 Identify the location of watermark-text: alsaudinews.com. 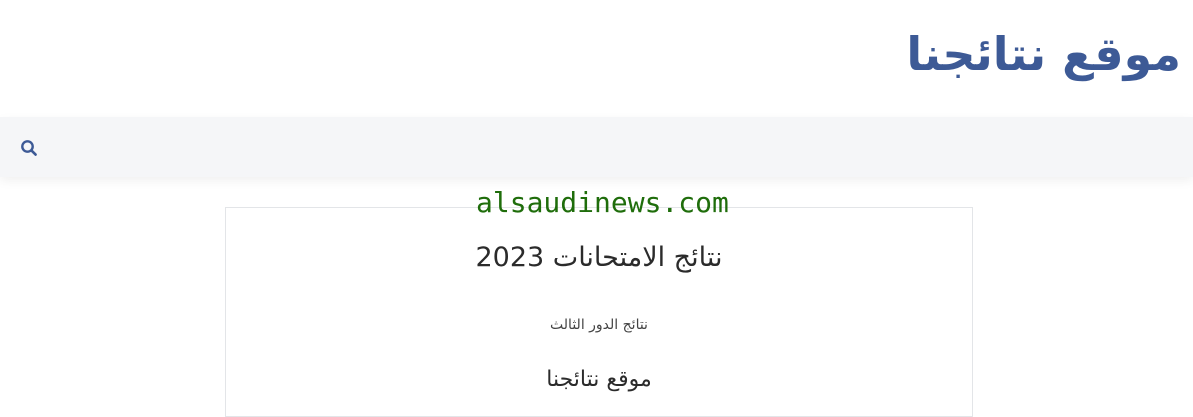
(602, 202).